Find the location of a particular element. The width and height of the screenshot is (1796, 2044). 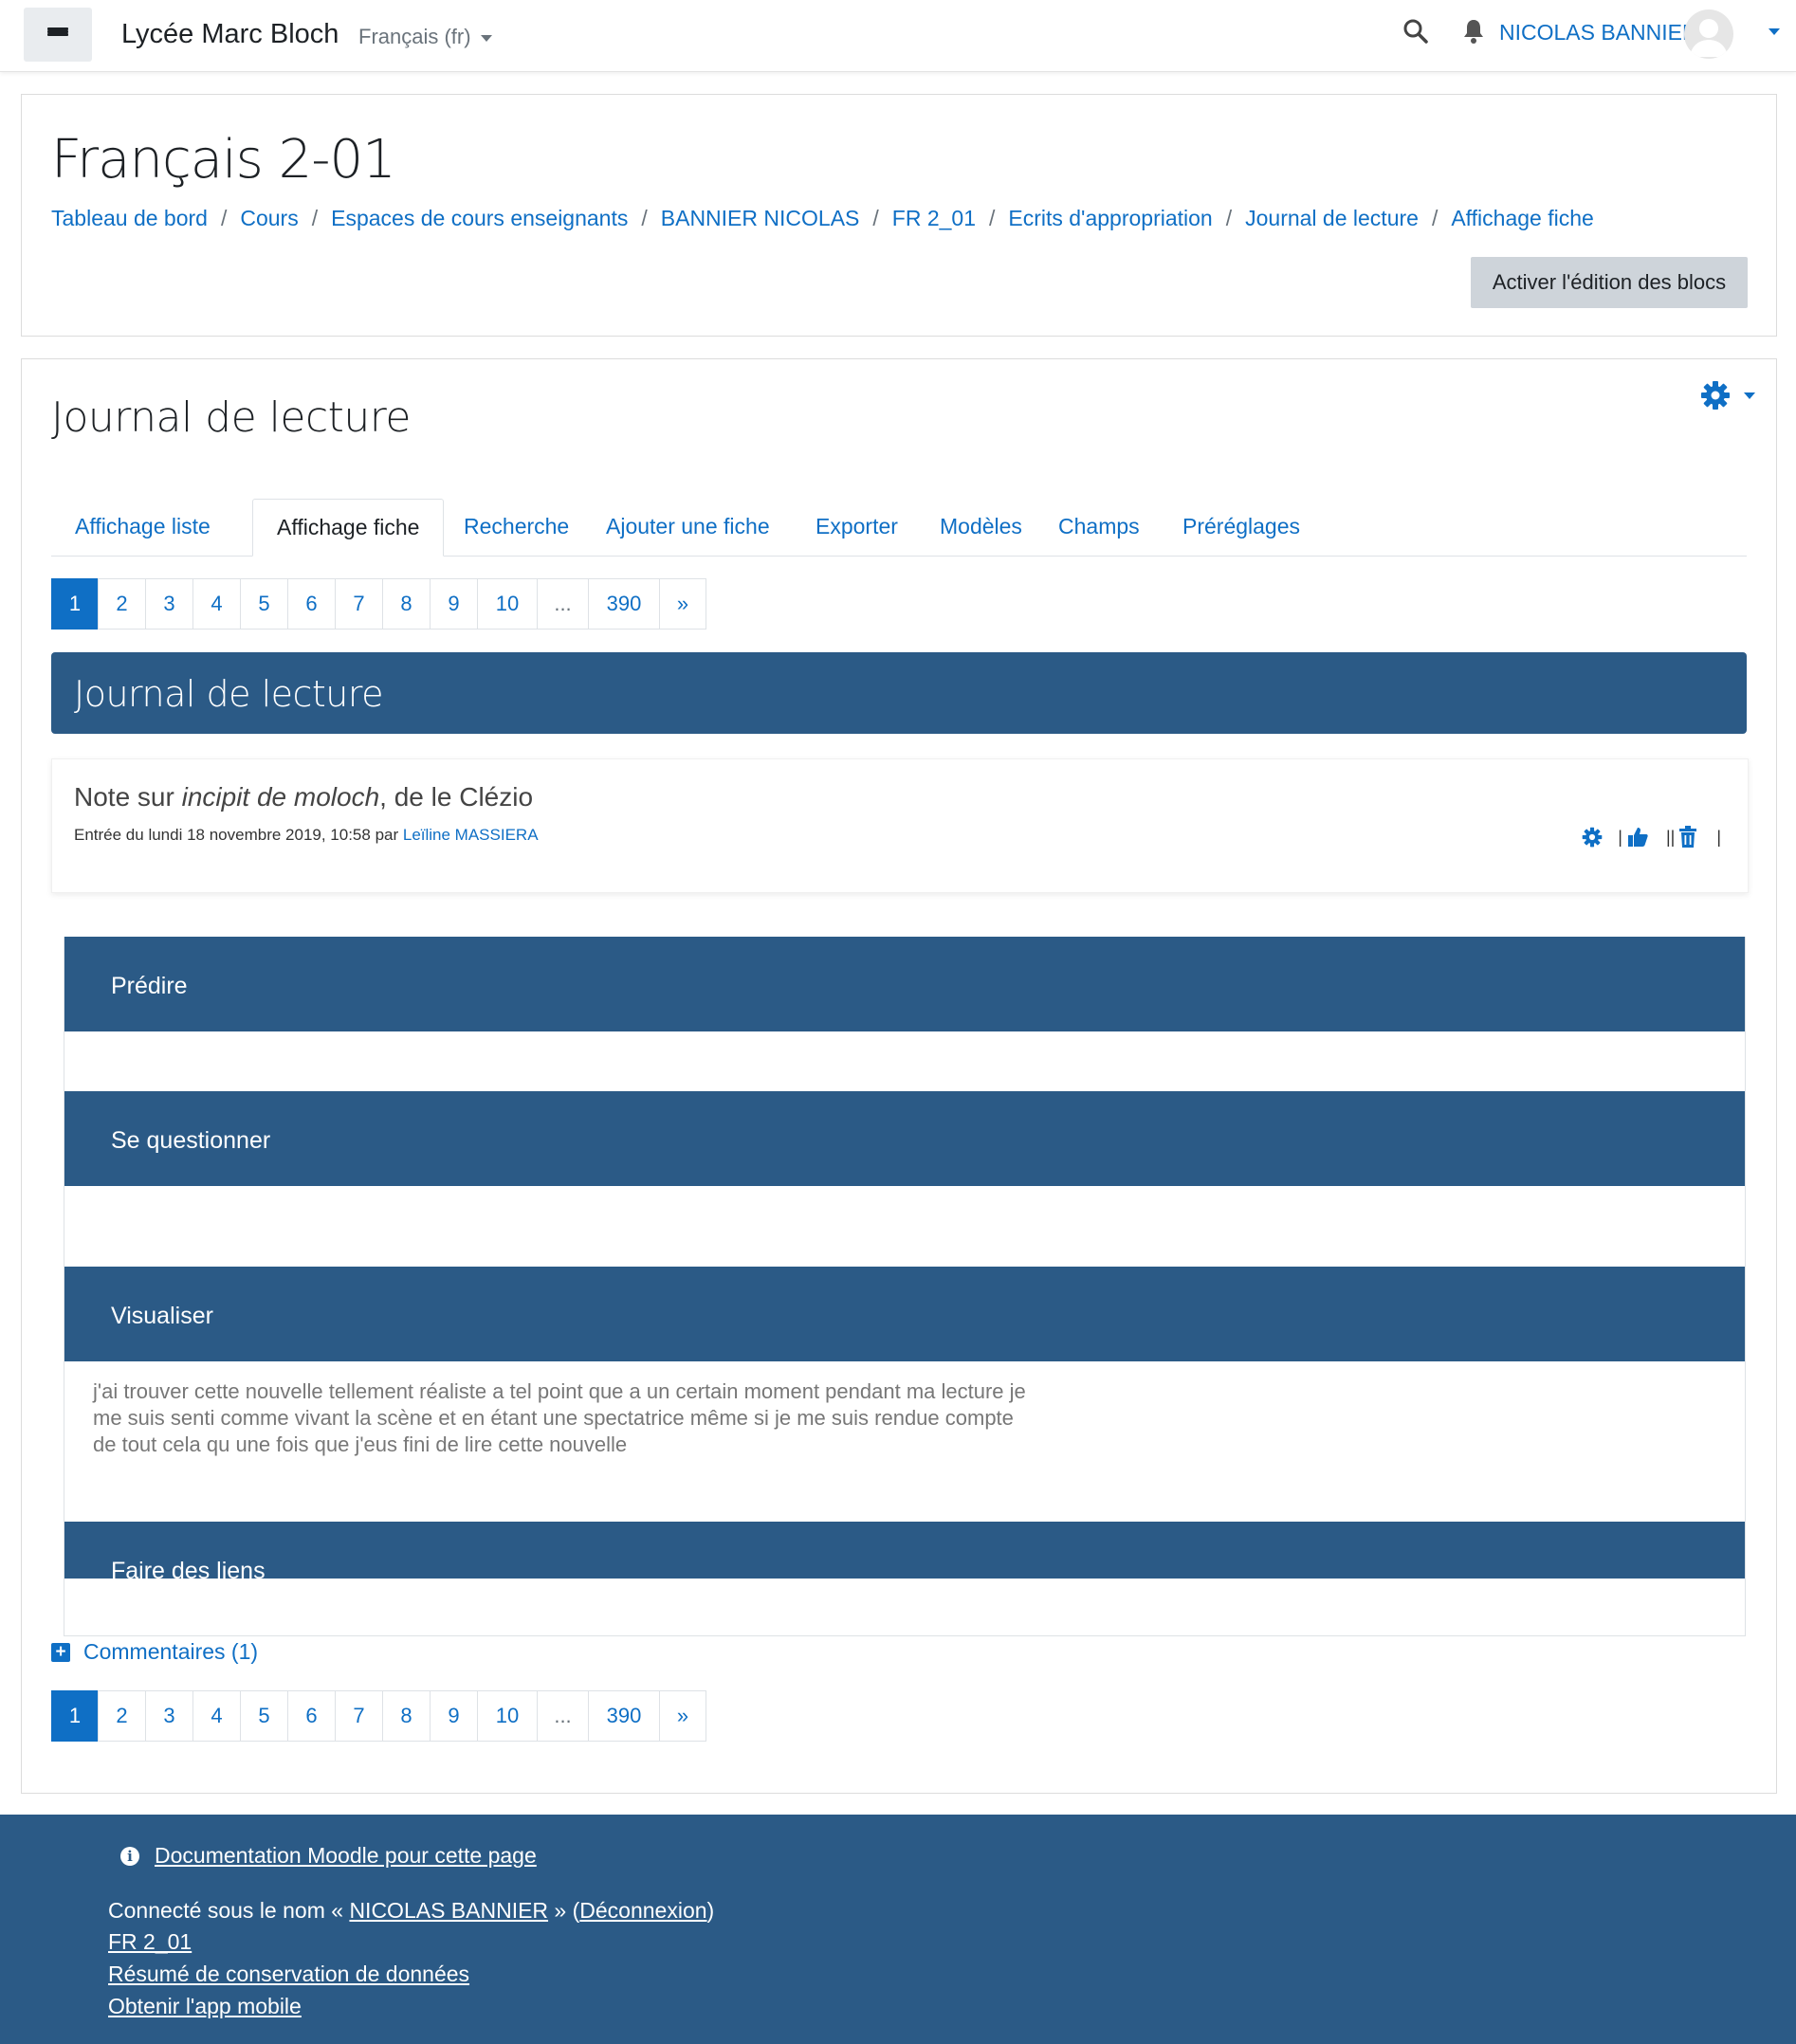

mobile-app-link: Obtenir l'app mobile is located at coordinates (205, 2006).